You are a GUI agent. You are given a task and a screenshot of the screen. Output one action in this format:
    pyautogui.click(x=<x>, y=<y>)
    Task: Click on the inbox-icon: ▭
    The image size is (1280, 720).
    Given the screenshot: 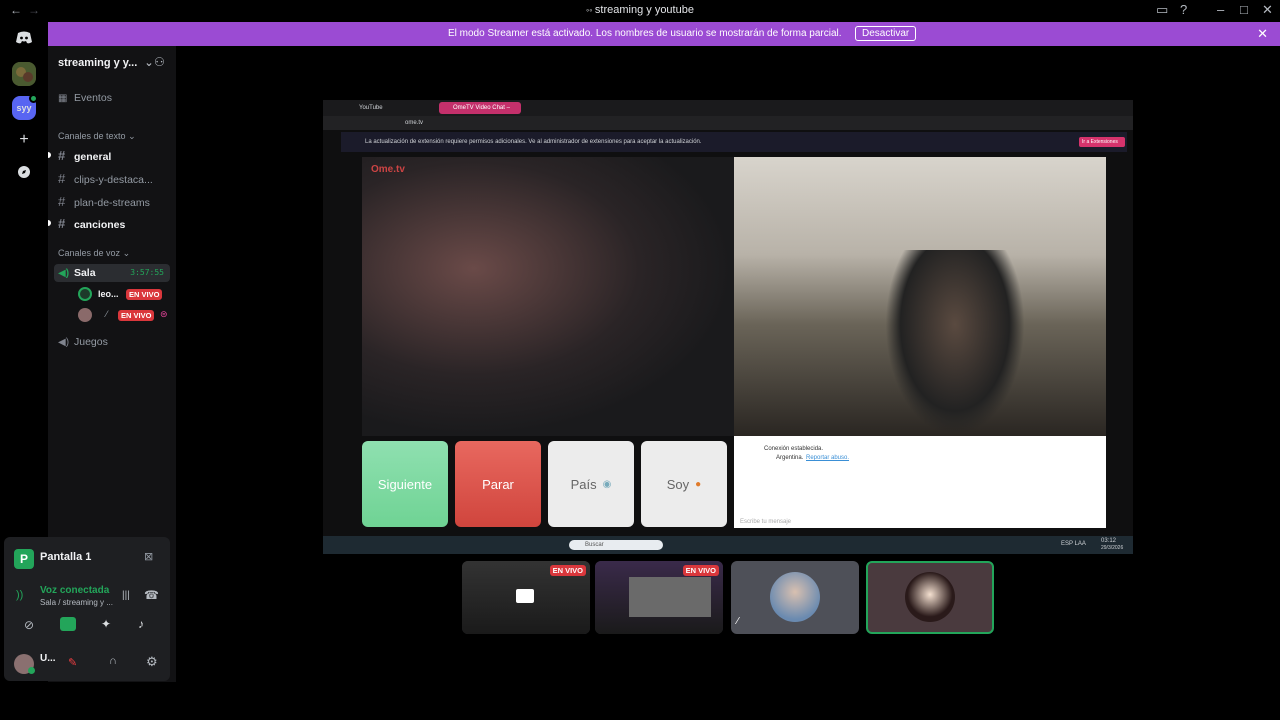 What is the action you would take?
    pyautogui.click(x=1162, y=10)
    